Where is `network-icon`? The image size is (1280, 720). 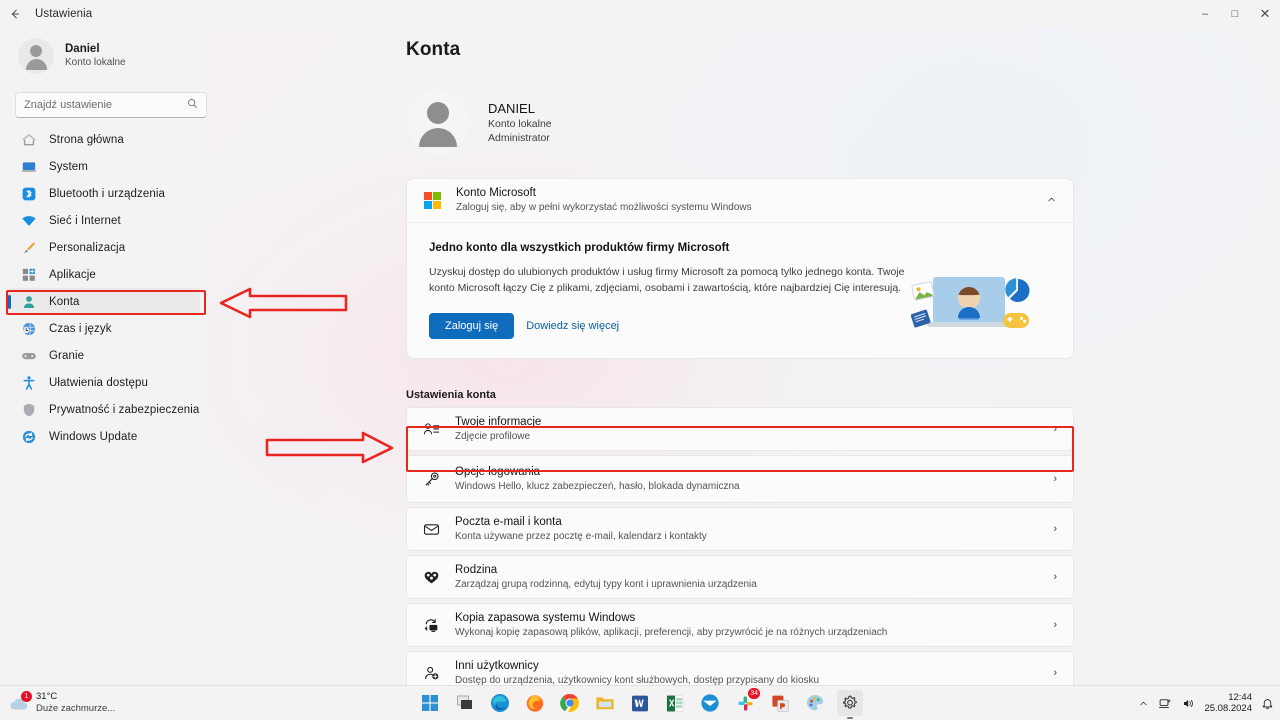 network-icon is located at coordinates (1165, 703).